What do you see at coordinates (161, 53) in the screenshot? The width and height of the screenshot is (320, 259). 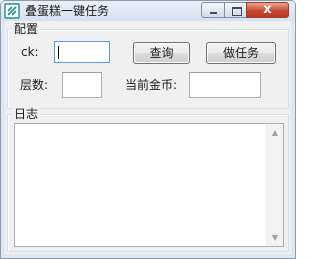 I see `query-button: 查询` at bounding box center [161, 53].